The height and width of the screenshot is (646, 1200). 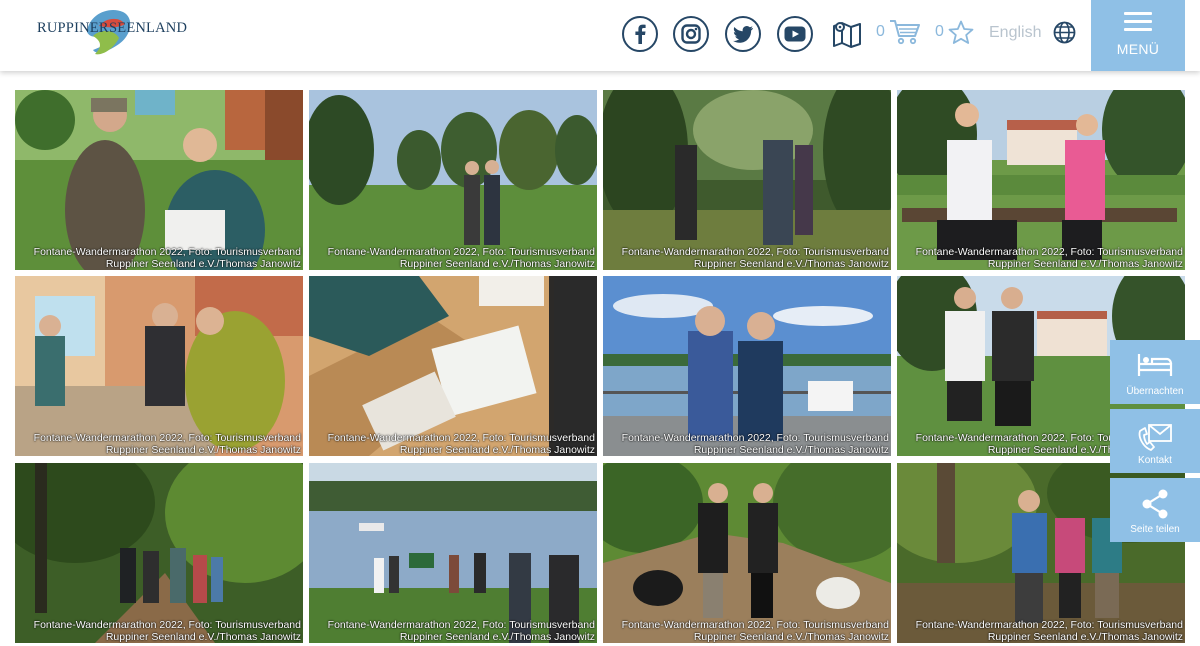 What do you see at coordinates (600, 35) in the screenshot?
I see `site-header: RUPPINER SEENLAND 0 0 English MENÜ` at bounding box center [600, 35].